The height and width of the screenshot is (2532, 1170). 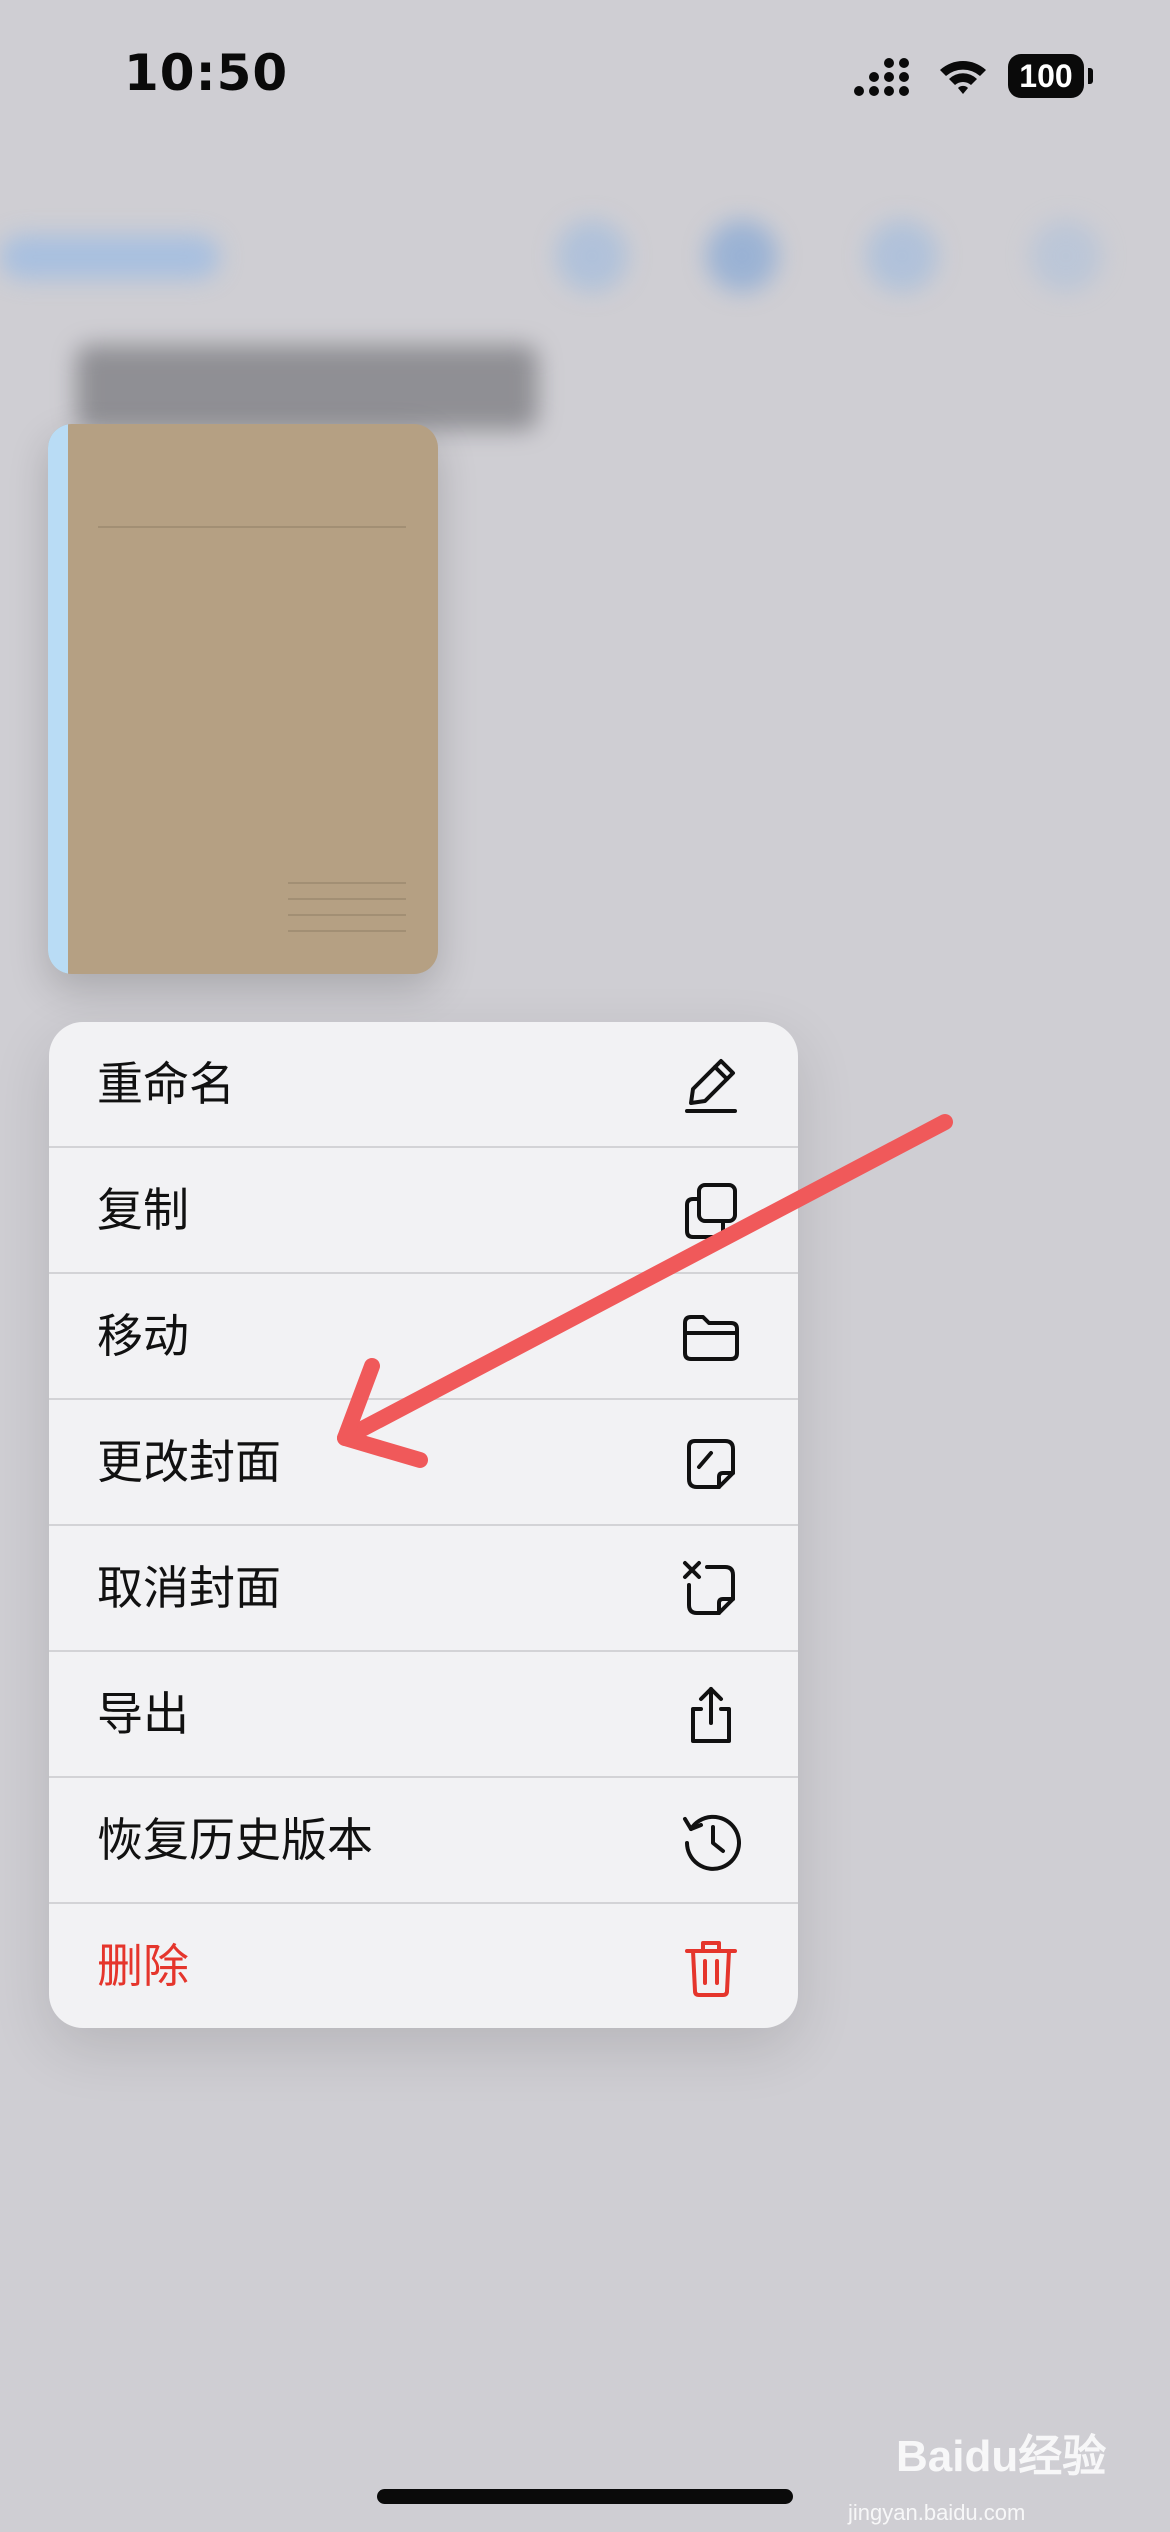 What do you see at coordinates (307, 387) in the screenshot?
I see `blurred-page-title` at bounding box center [307, 387].